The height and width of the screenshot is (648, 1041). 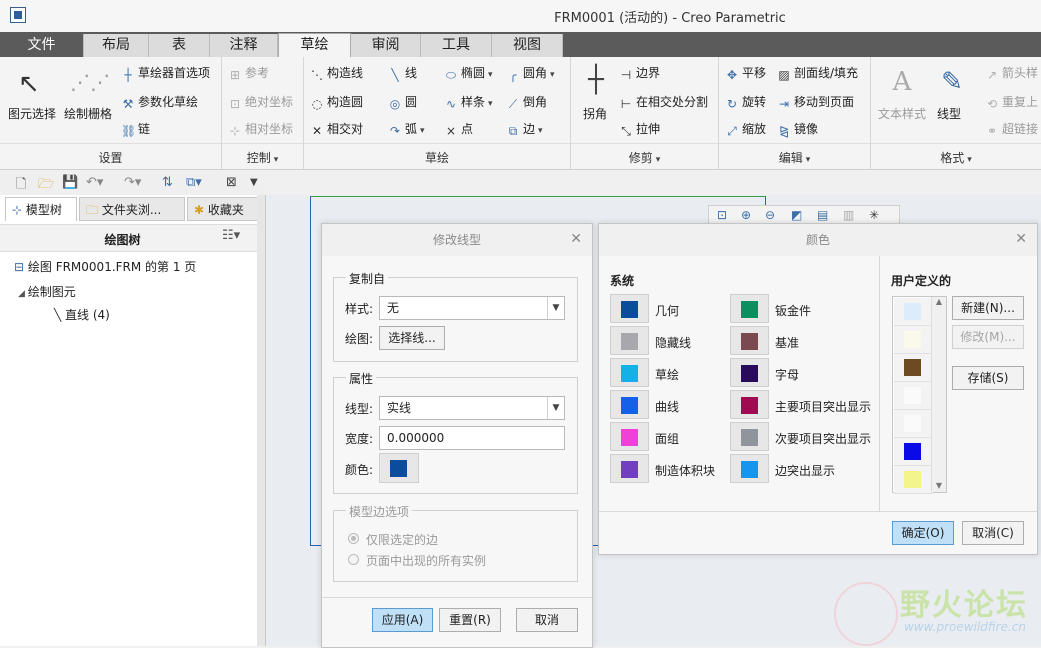 I want to click on tab-favorites: ✱ 收藏夹, so click(x=223, y=209).